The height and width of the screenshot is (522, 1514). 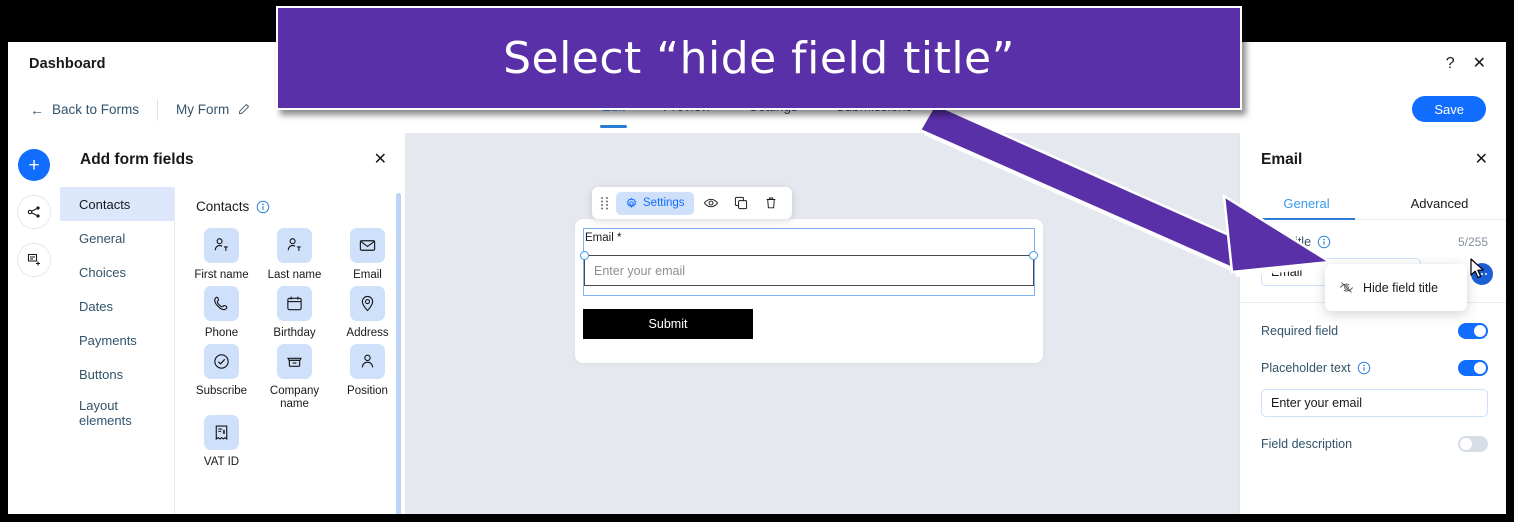 I want to click on form-name-label: My Form, so click(x=203, y=109).